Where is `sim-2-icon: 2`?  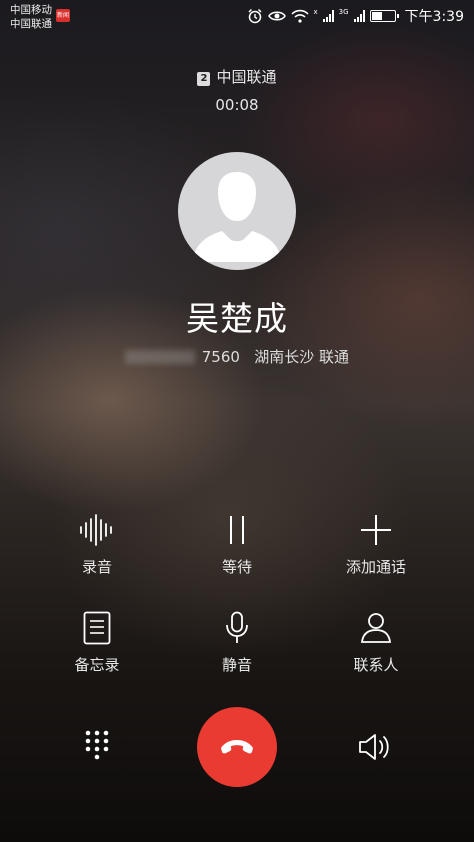 sim-2-icon: 2 is located at coordinates (204, 79).